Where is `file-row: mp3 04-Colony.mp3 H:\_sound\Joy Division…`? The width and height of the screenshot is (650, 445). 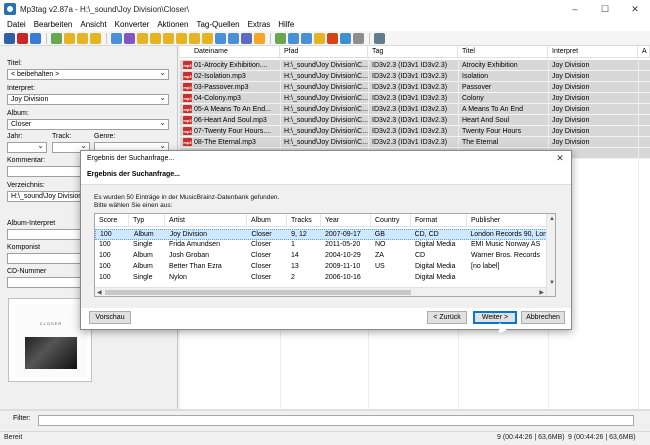
file-row: mp3 04-Colony.mp3 H:\_sound\Joy Division… is located at coordinates (415, 98).